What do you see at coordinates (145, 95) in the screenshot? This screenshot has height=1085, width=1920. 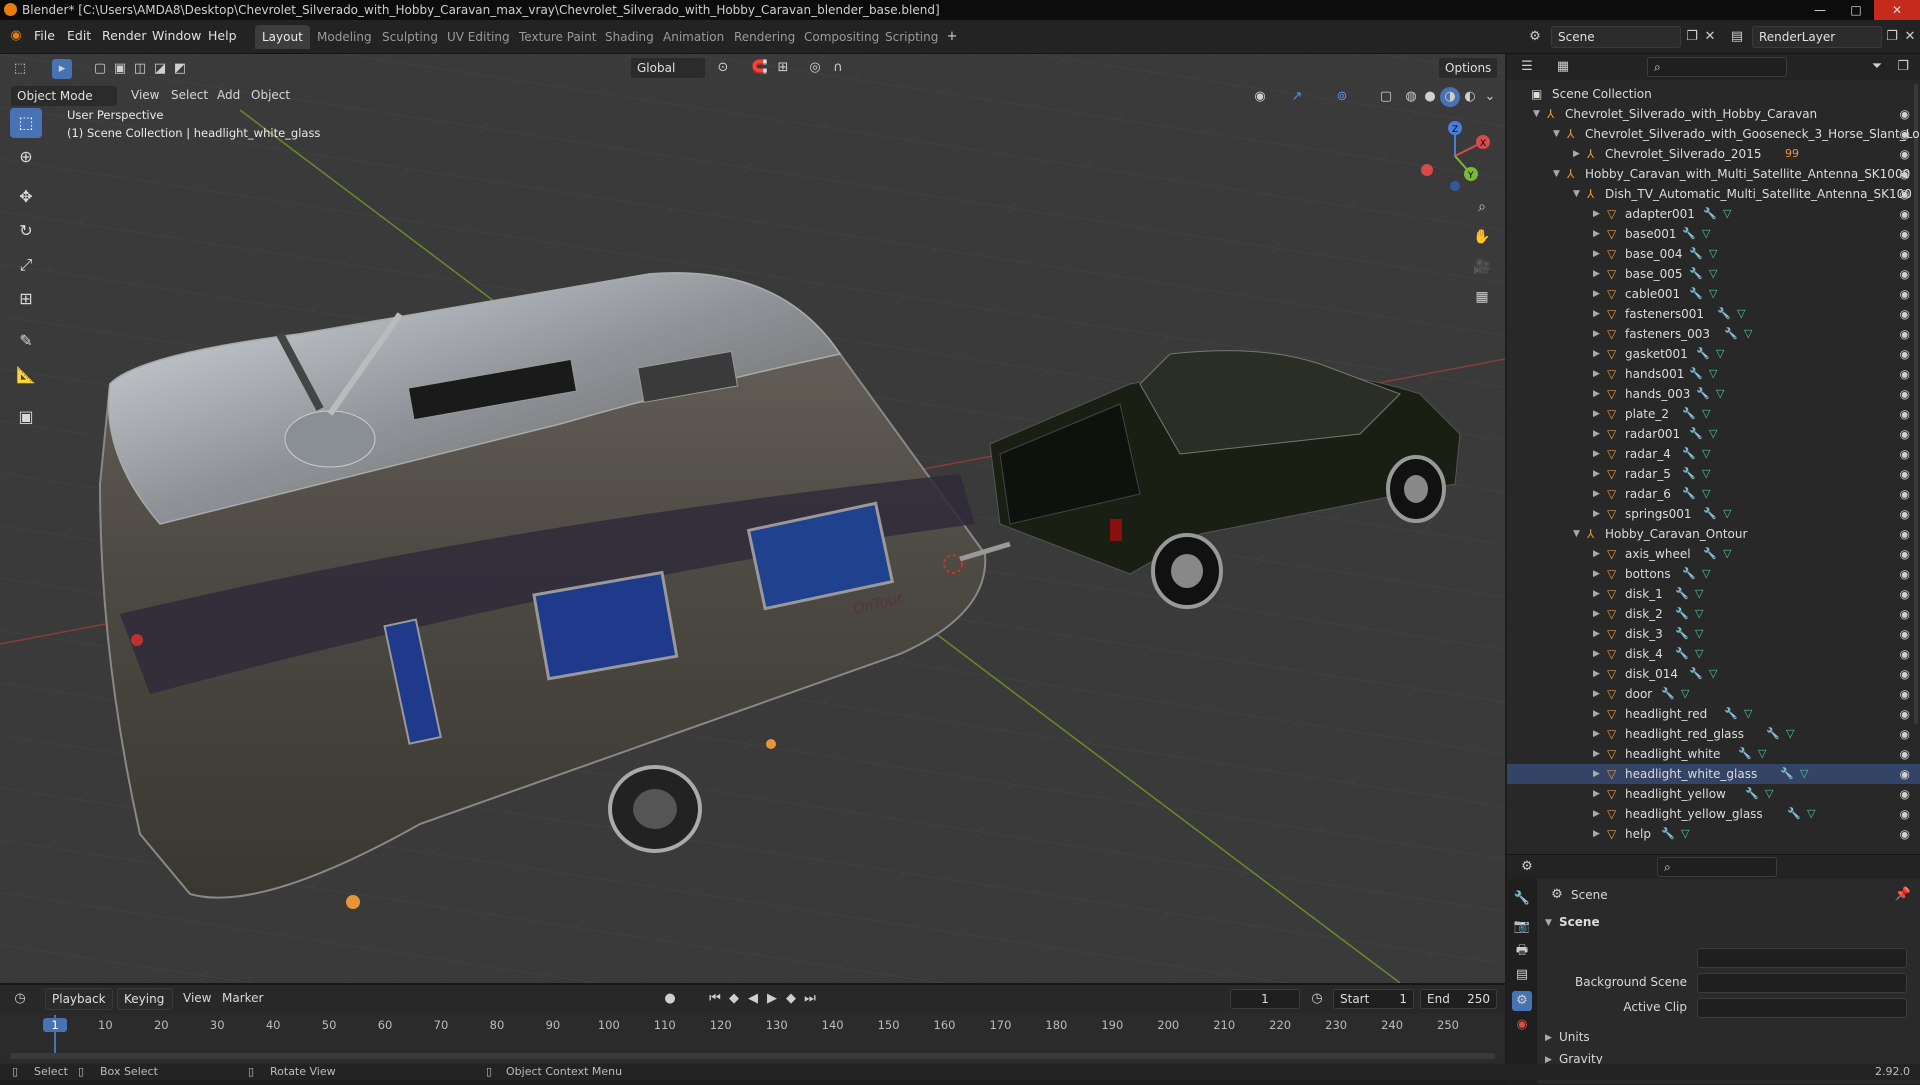 I see `viewport-menu-view: View` at bounding box center [145, 95].